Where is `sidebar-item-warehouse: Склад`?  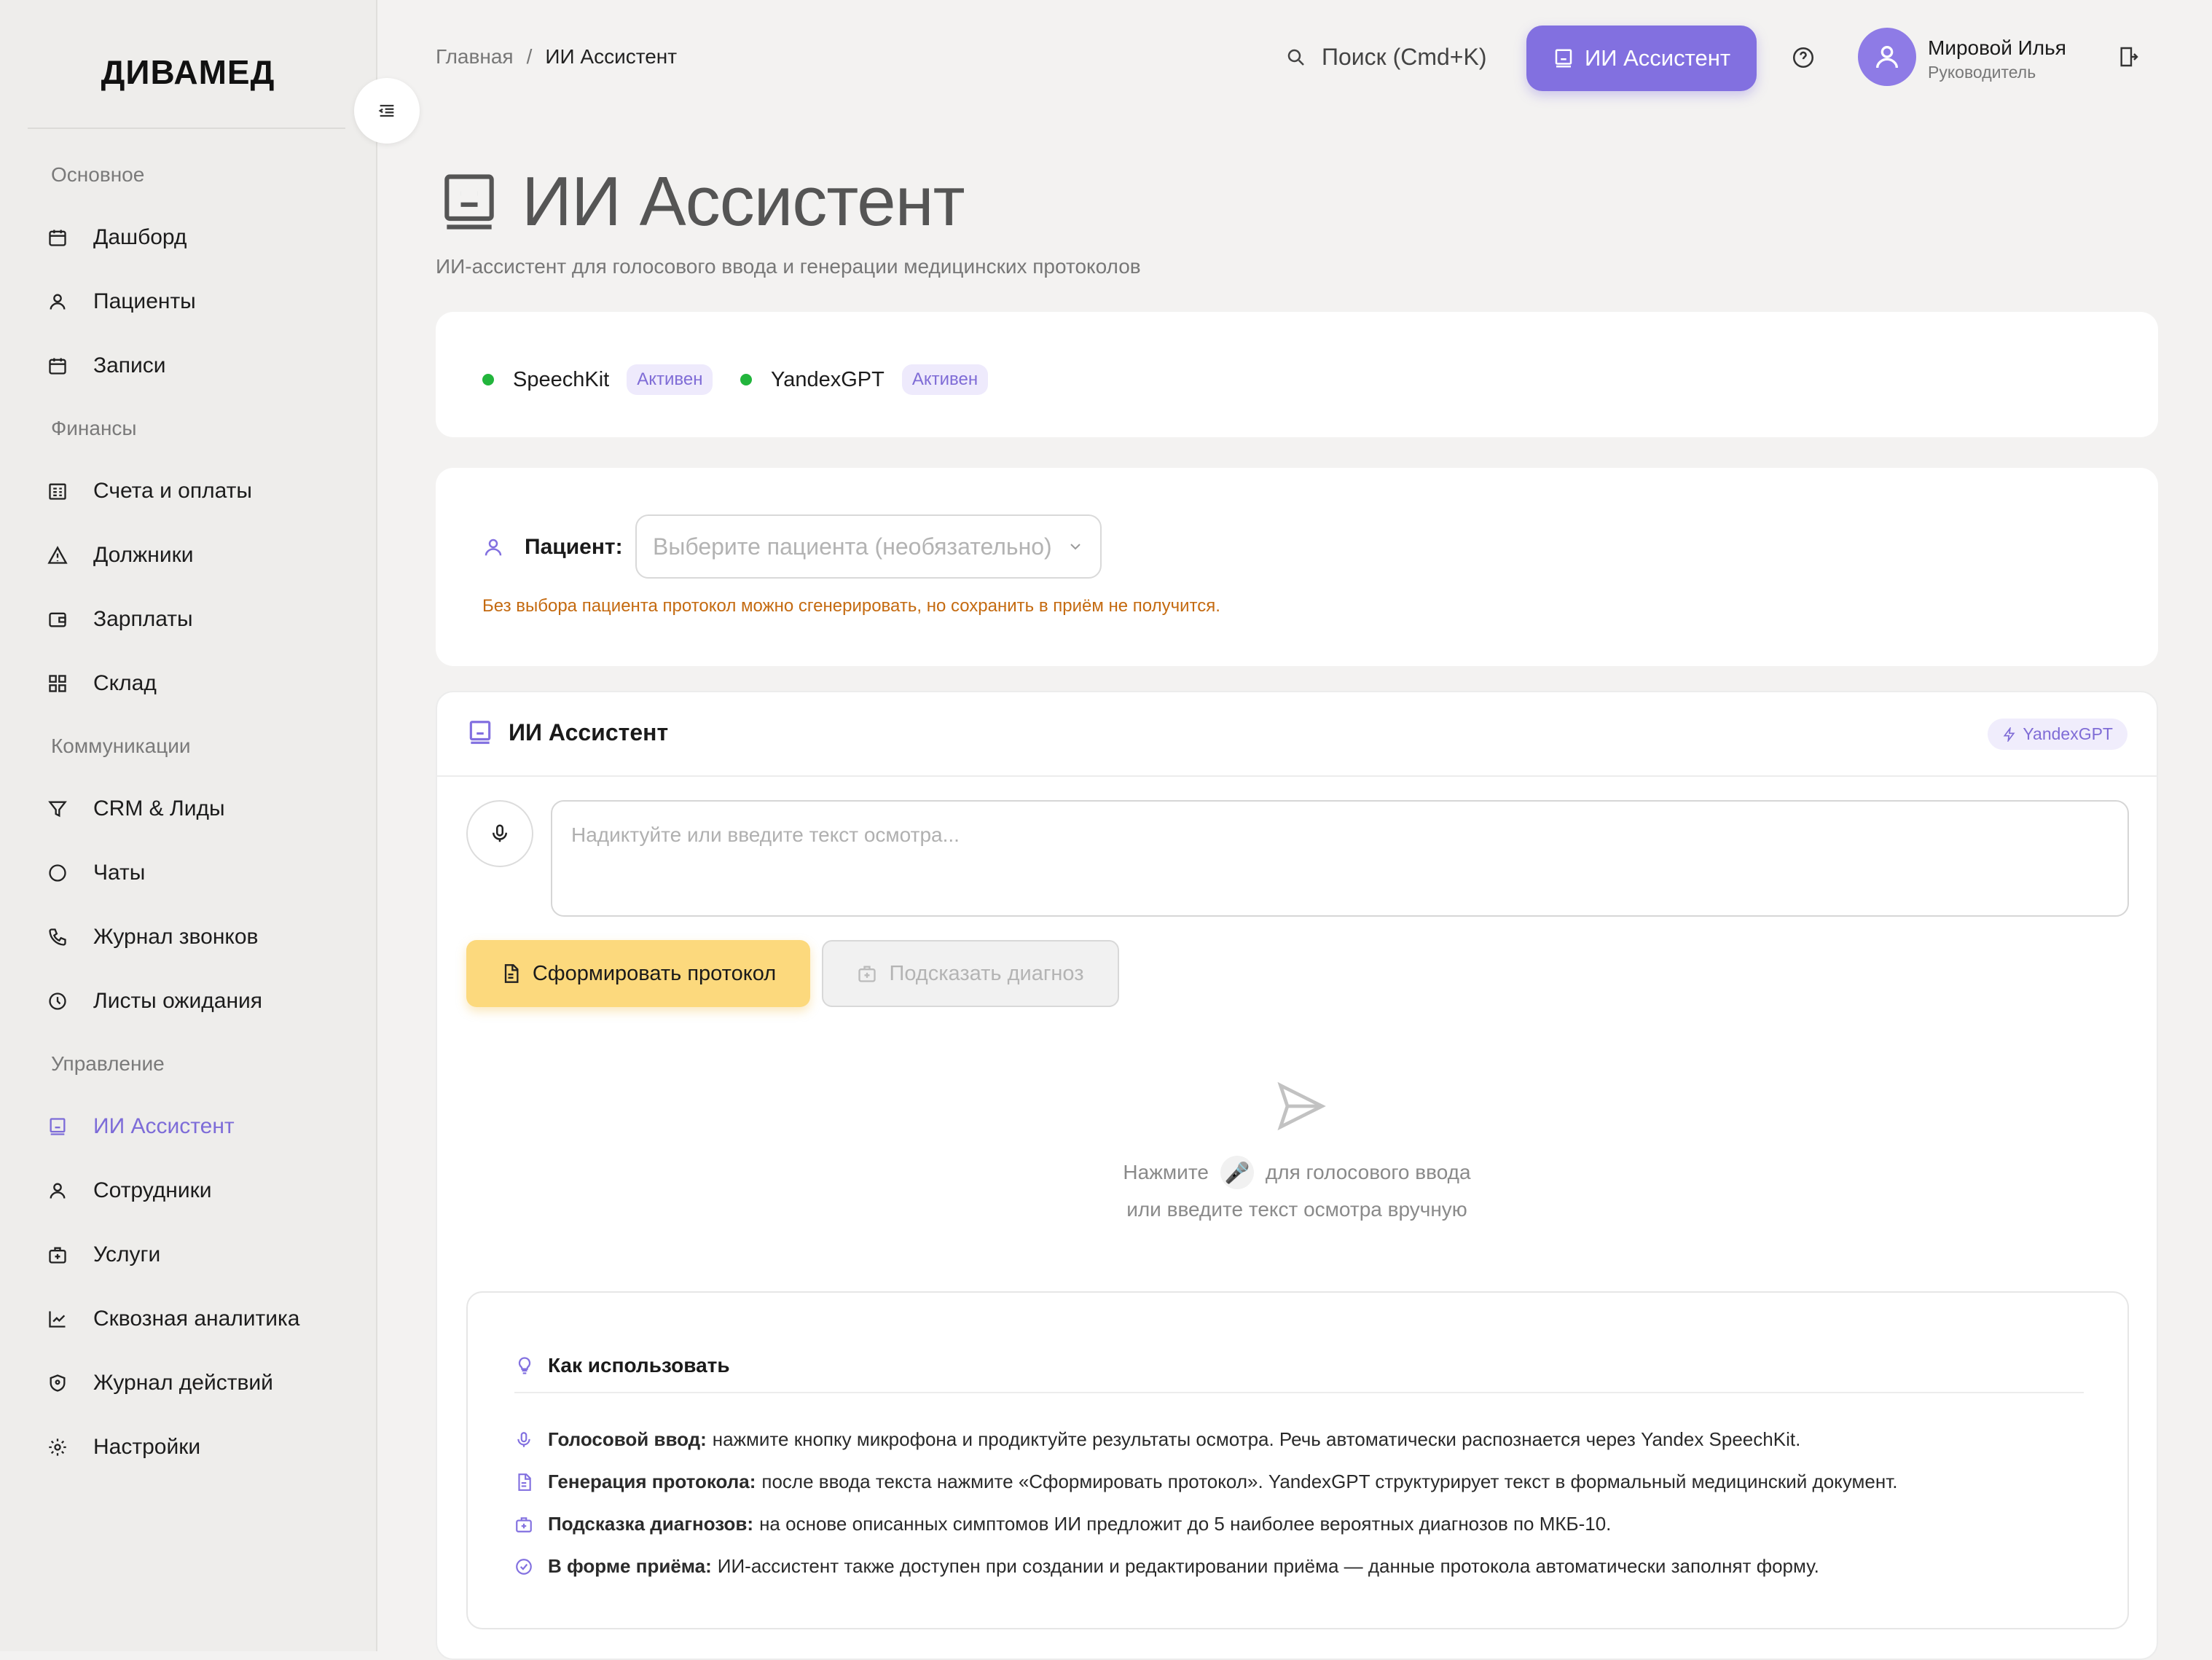
sidebar-item-warehouse: Склад is located at coordinates (101, 683).